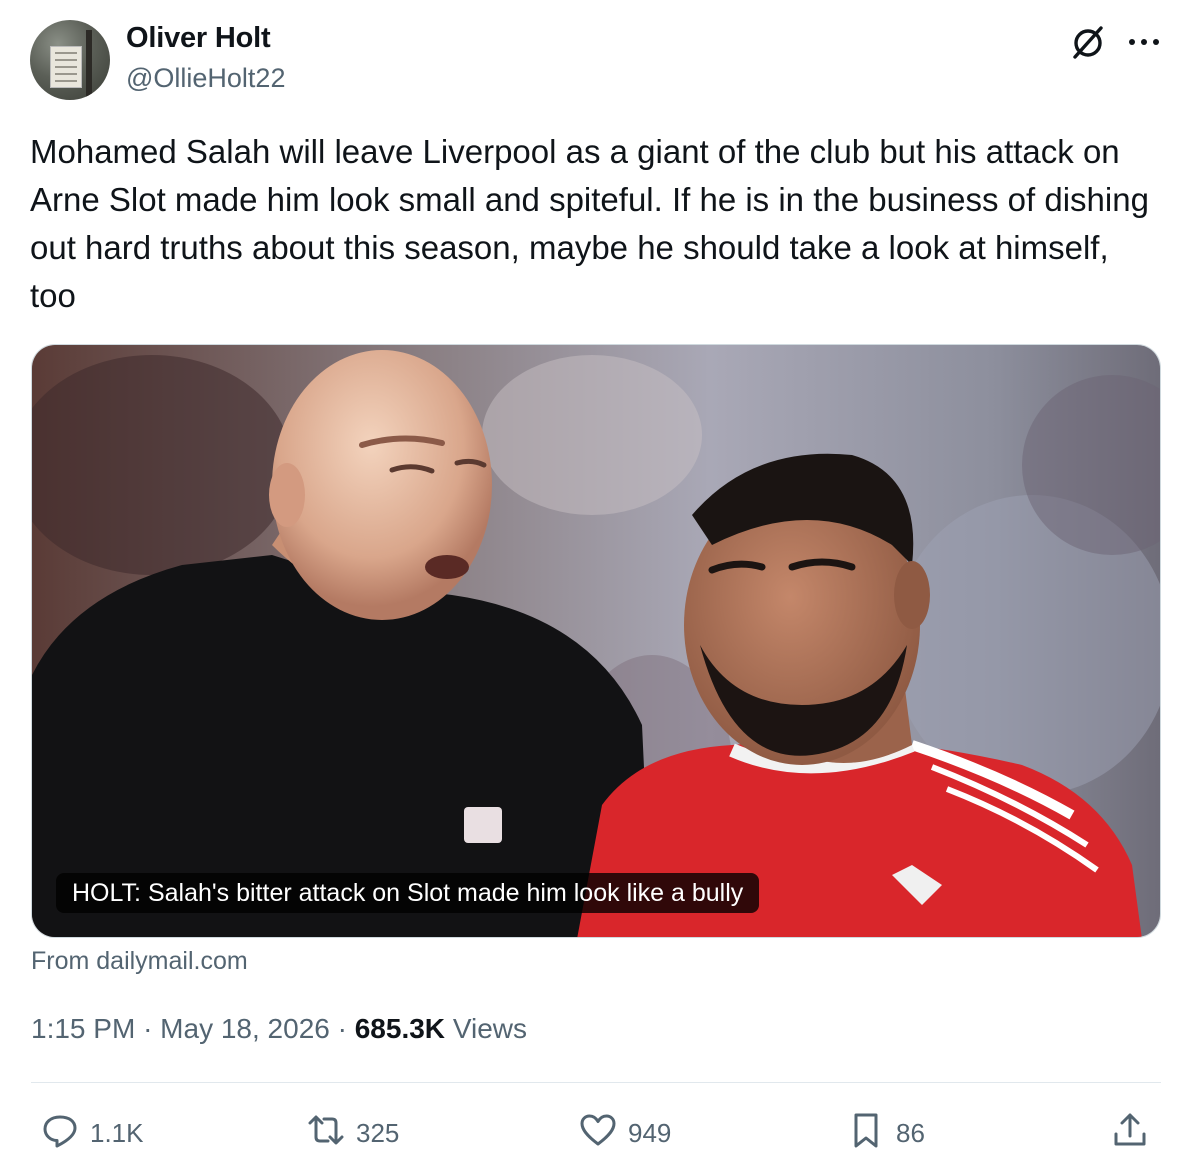 This screenshot has width=1180, height=1176. I want to click on card-source: From dailymail.com, so click(139, 961).